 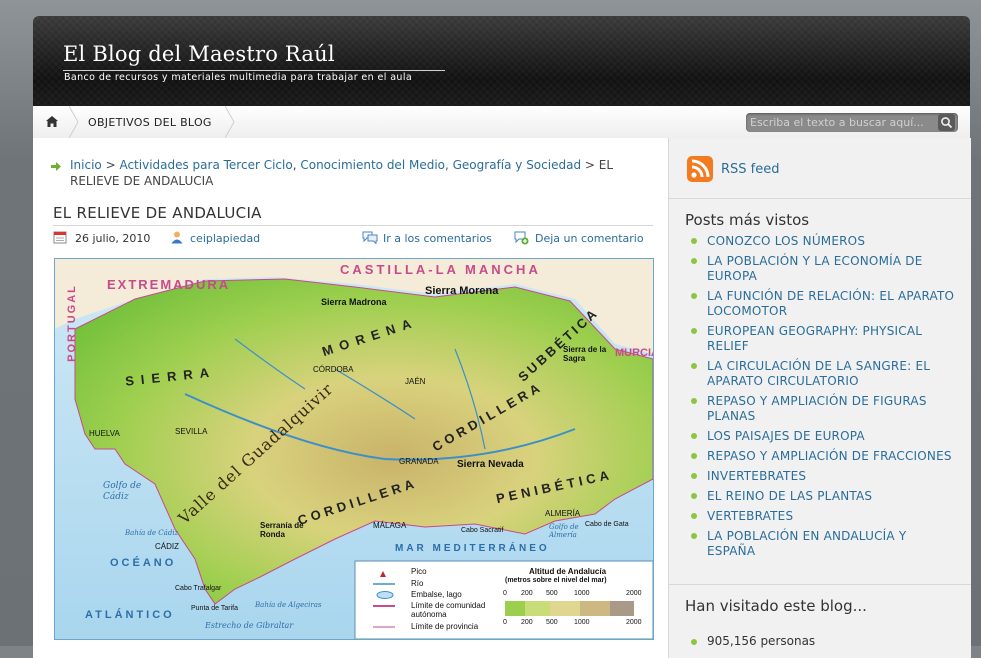 I want to click on add-comment-icon, so click(x=521, y=238).